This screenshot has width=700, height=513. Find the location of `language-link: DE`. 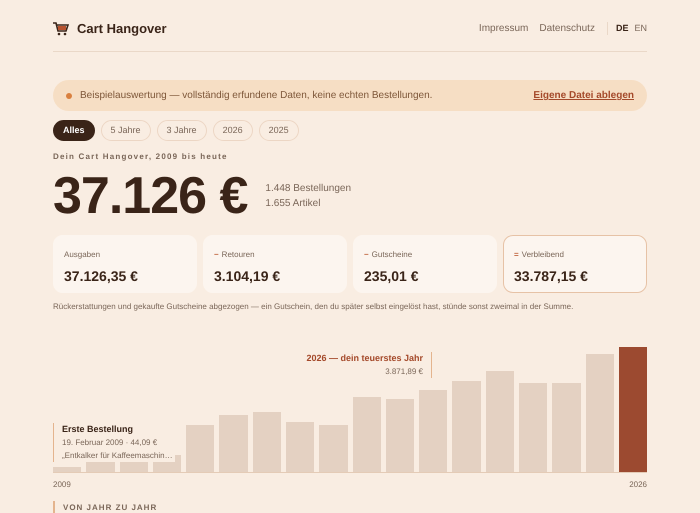

language-link: DE is located at coordinates (622, 29).